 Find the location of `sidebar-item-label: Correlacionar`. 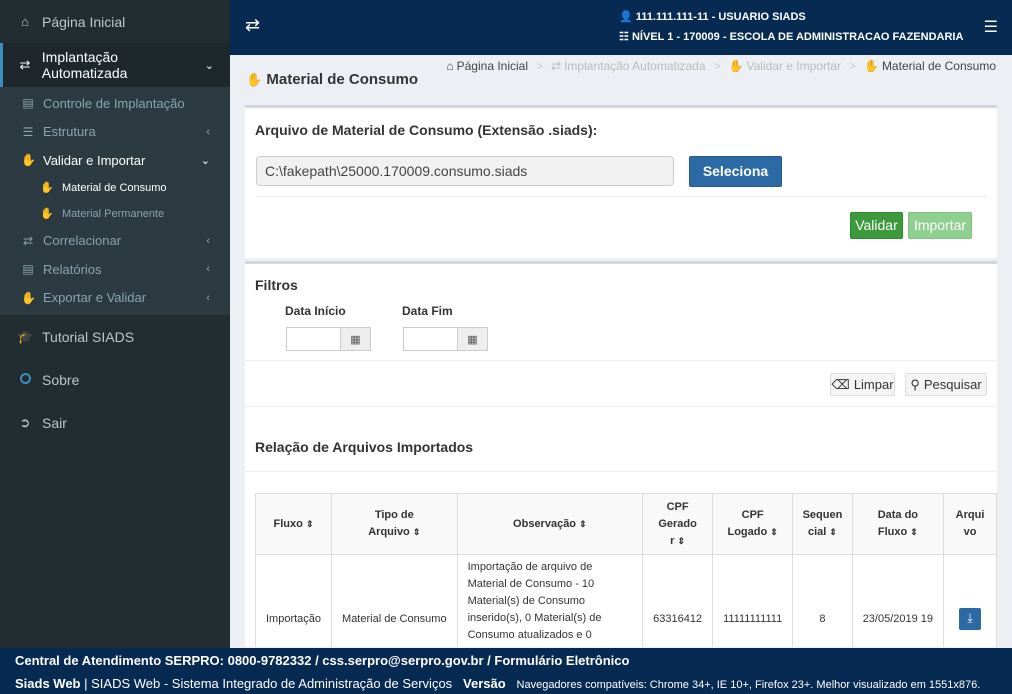

sidebar-item-label: Correlacionar is located at coordinates (82, 241).